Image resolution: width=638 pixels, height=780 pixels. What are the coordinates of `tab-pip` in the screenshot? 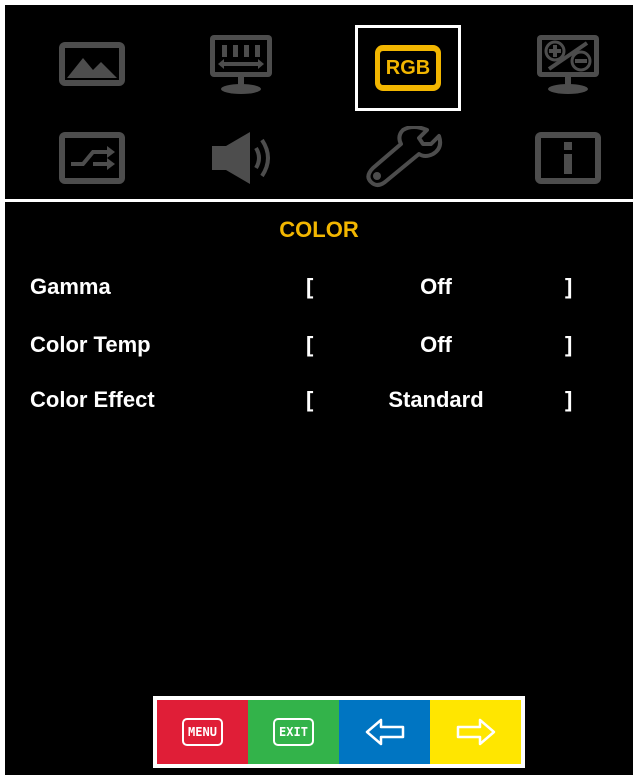 It's located at (568, 64).